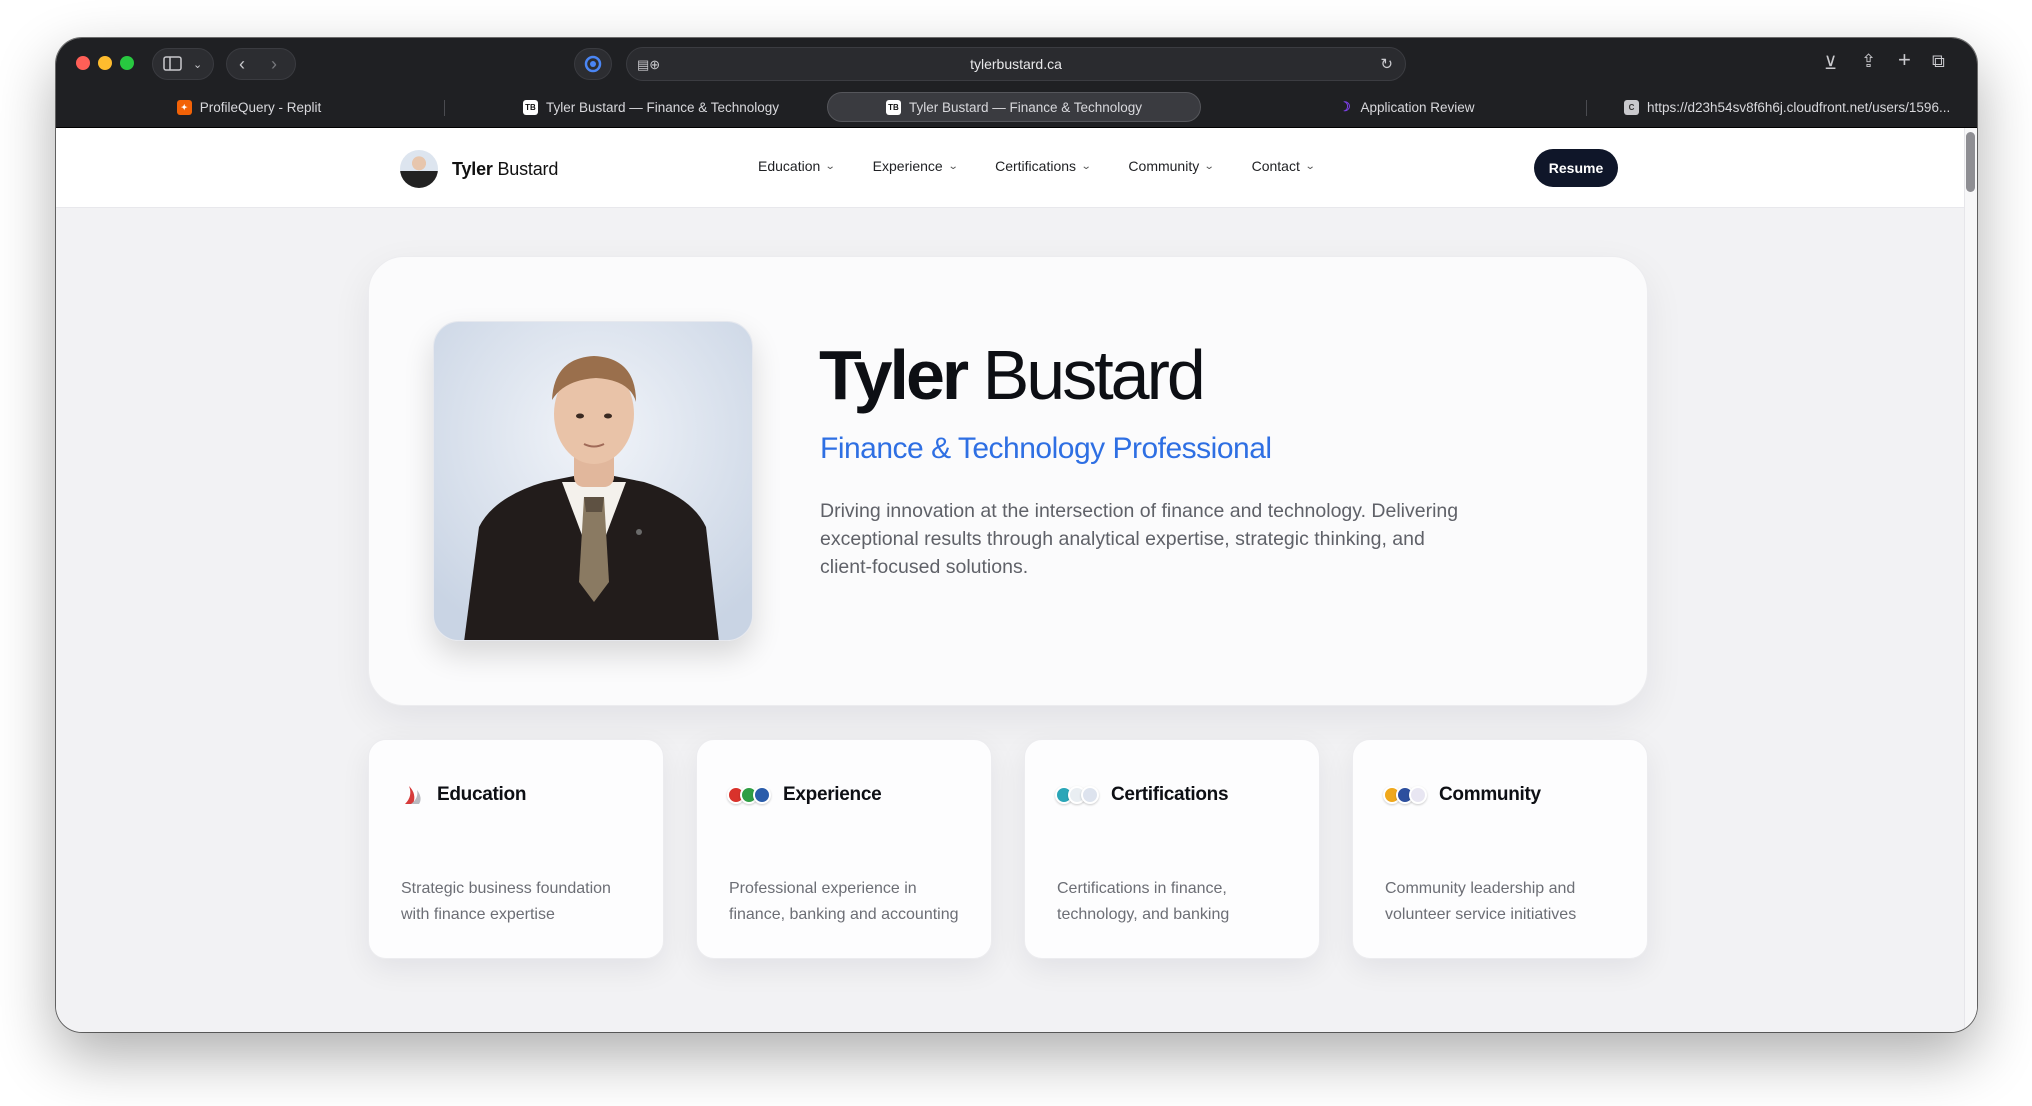  What do you see at coordinates (105, 63) in the screenshot?
I see `minimize-window-button` at bounding box center [105, 63].